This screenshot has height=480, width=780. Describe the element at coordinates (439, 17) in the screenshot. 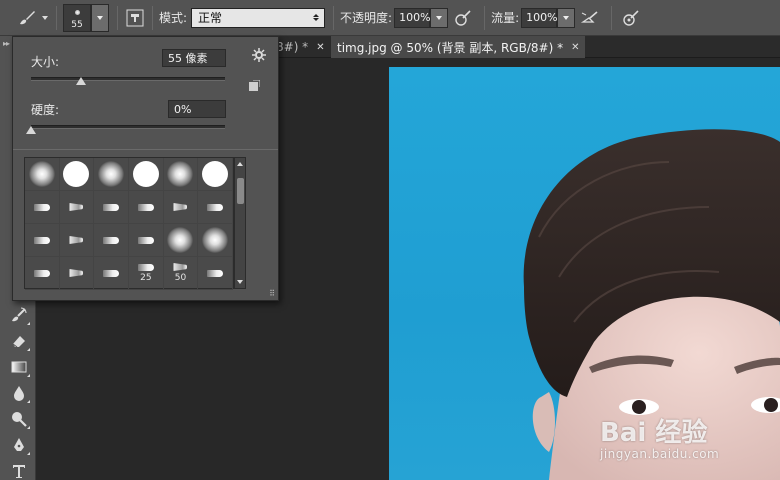

I see `opacity-dropdown` at that location.